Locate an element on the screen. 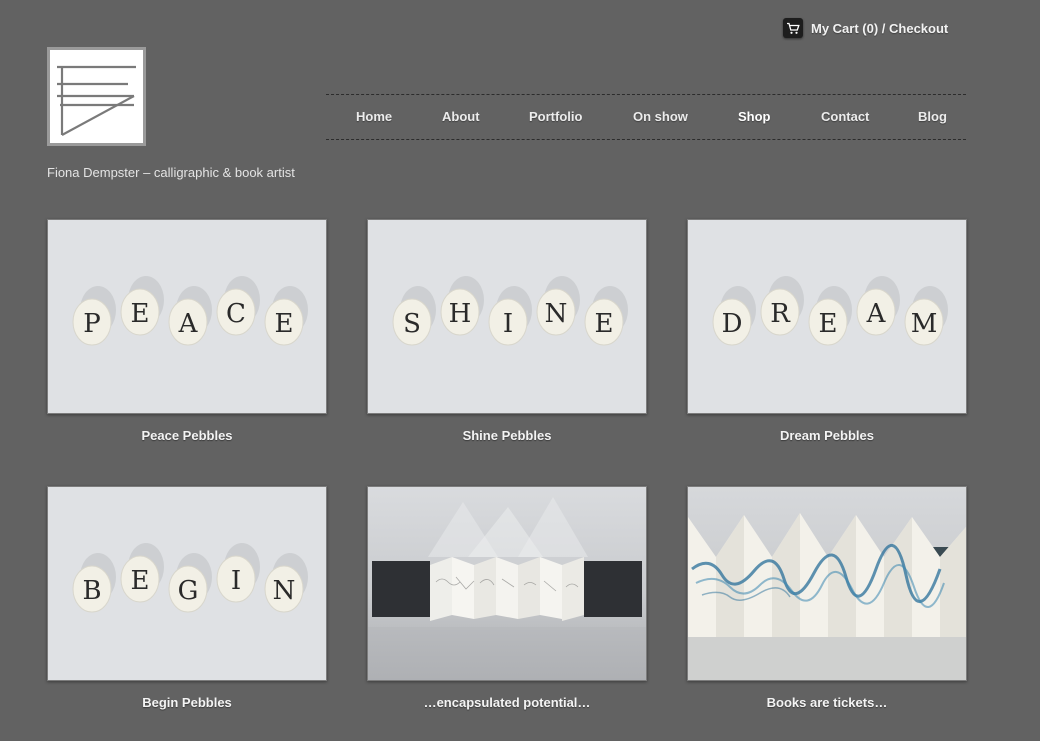 The width and height of the screenshot is (1040, 741). product-title: Begin Pebbles is located at coordinates (187, 702).